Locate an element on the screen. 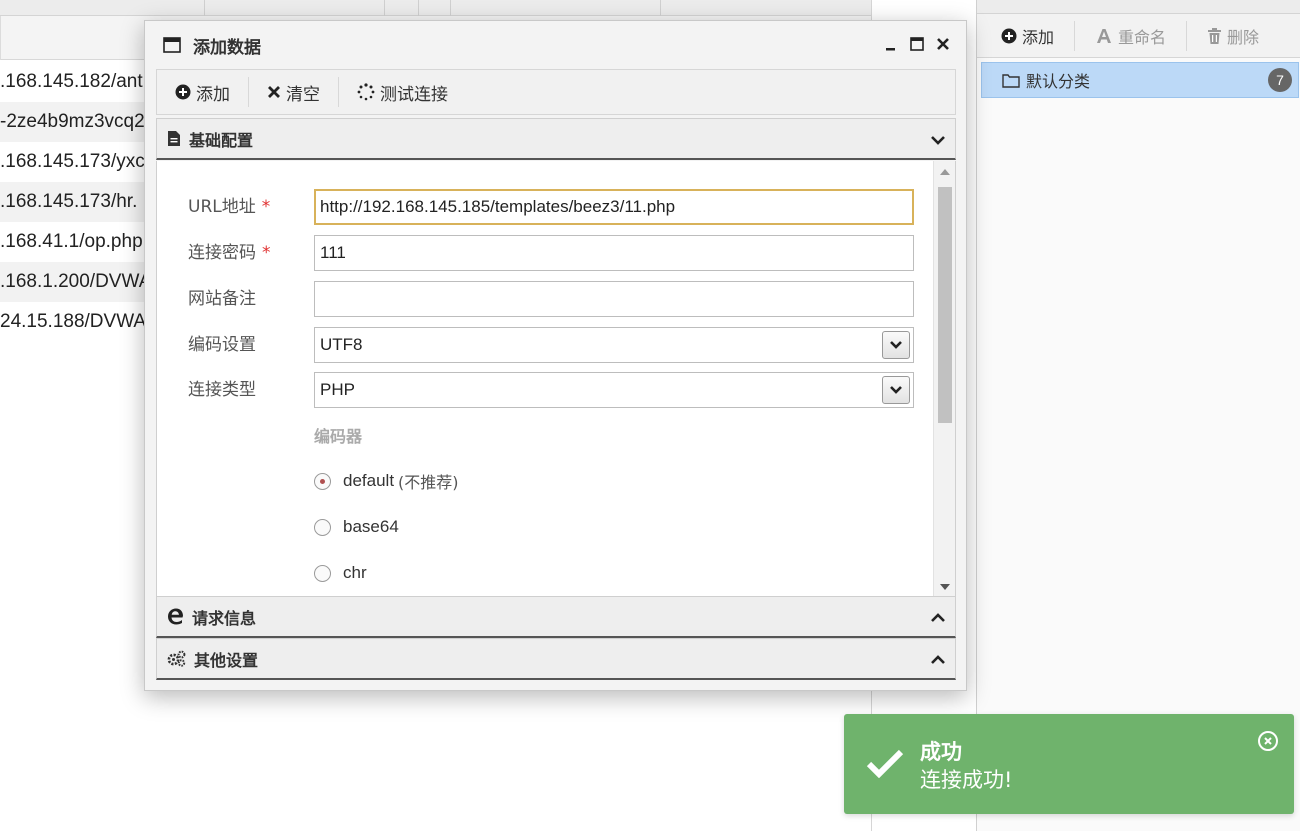  edge-icon is located at coordinates (175, 616).